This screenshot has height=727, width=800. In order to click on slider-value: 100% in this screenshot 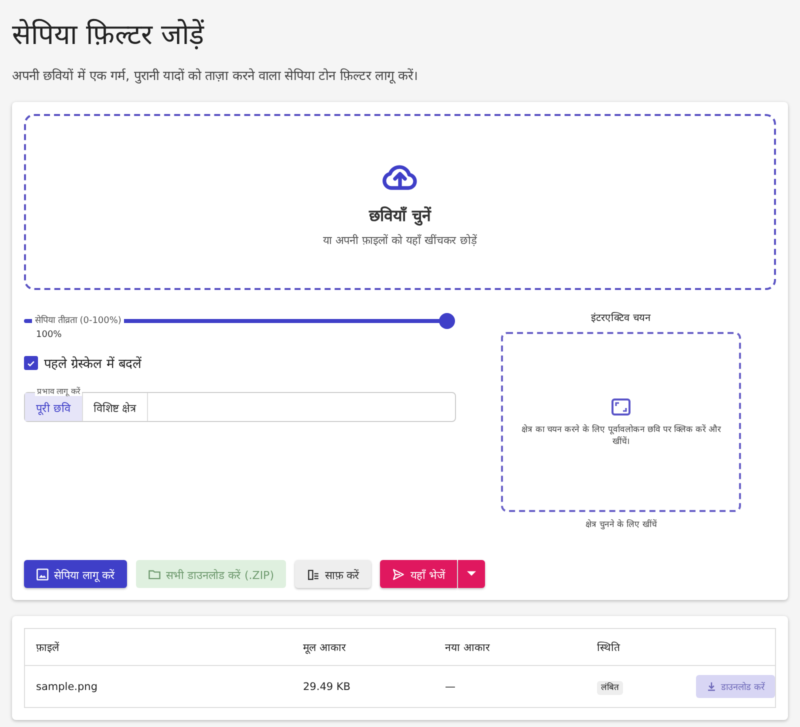, I will do `click(49, 335)`.